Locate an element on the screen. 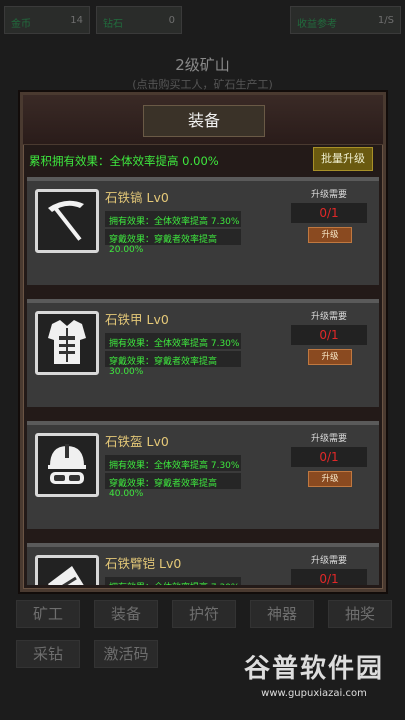  gold-label: 金币 is located at coordinates (21, 24).